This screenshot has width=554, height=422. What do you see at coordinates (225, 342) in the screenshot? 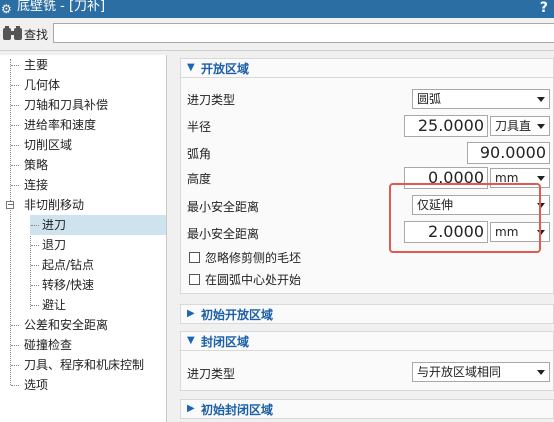
I see `closed-area-title: 封闭区域` at bounding box center [225, 342].